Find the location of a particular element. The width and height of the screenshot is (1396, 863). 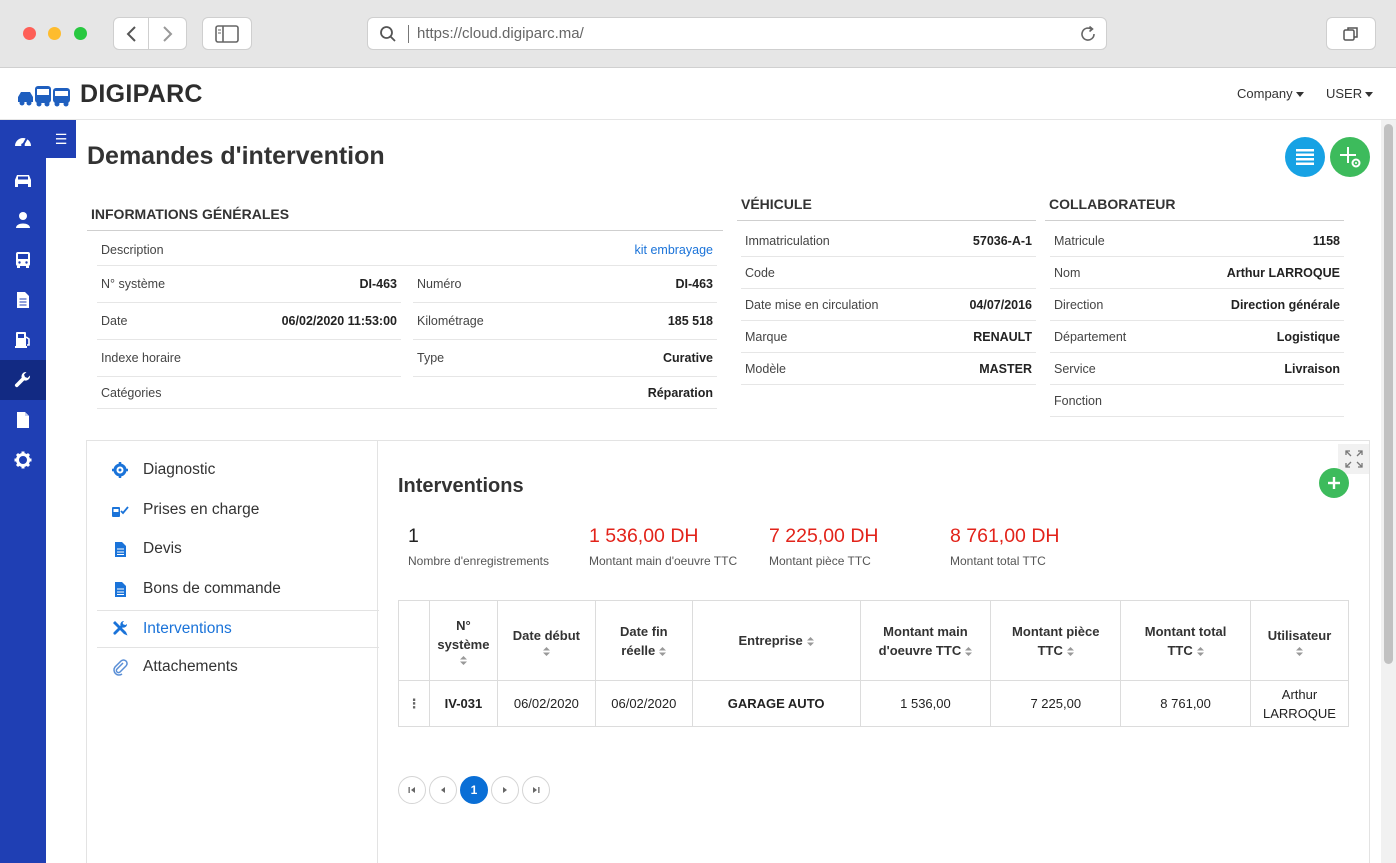

name-label: Nom is located at coordinates (1067, 272).